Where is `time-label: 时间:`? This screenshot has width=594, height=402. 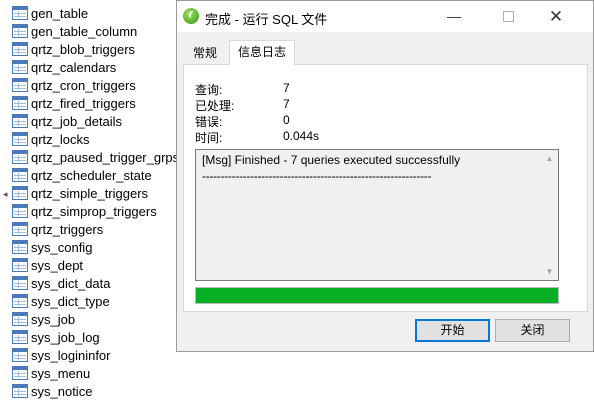
time-label: 时间: is located at coordinates (209, 138).